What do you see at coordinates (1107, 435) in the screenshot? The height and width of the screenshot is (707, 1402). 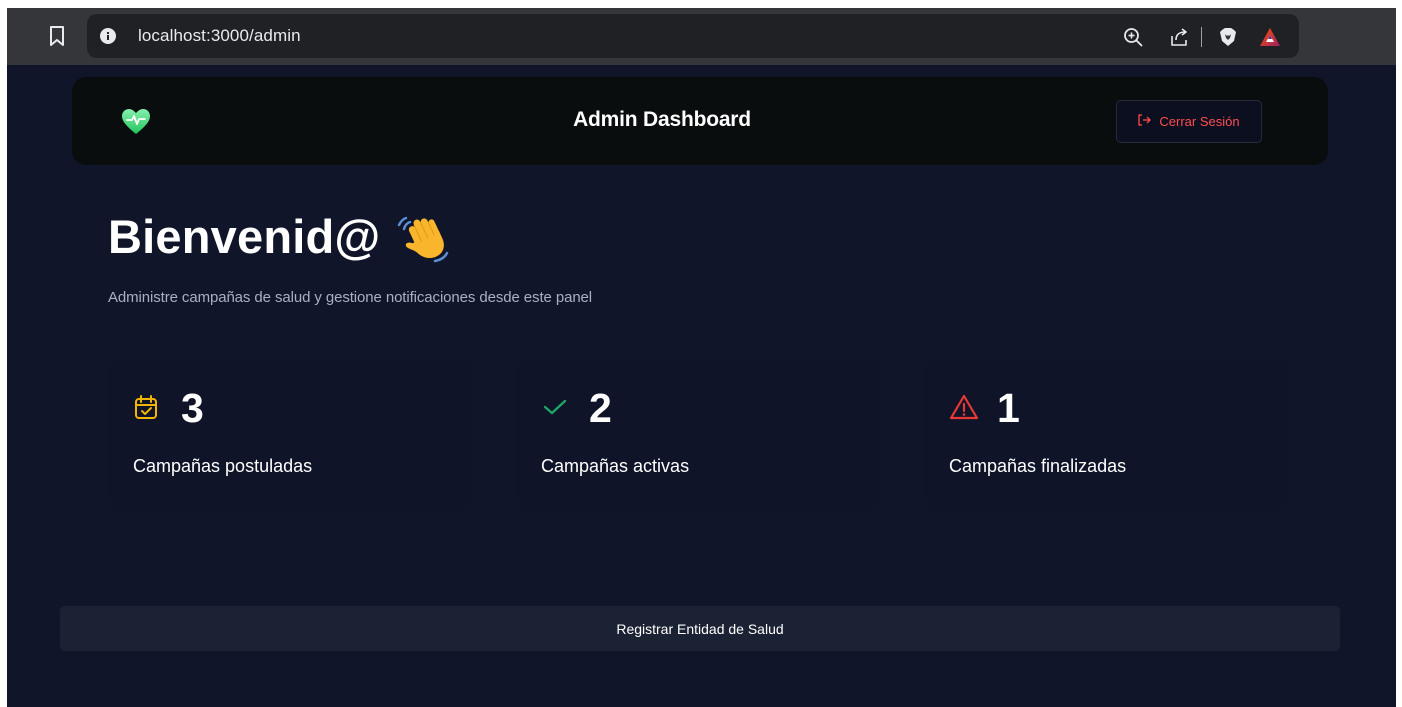 I see `stat-card-finalizadas: 1 Campañas finalizadas` at bounding box center [1107, 435].